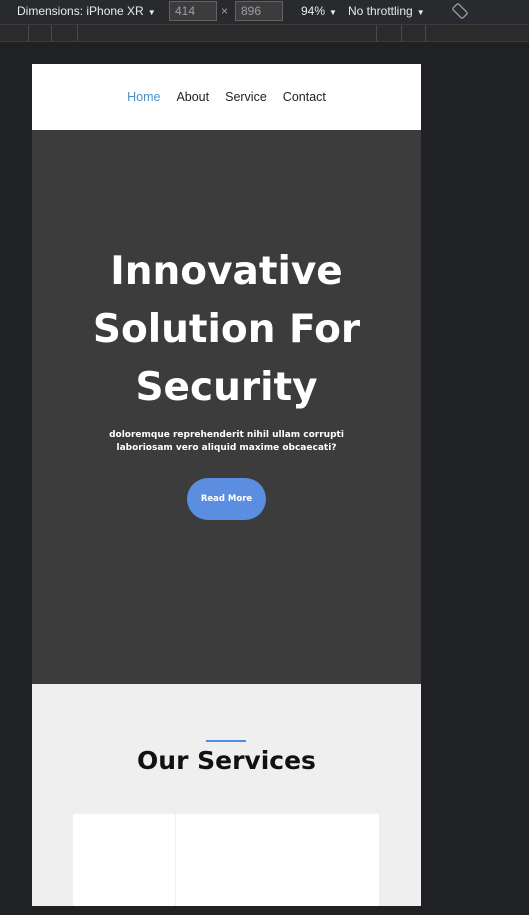  What do you see at coordinates (226, 499) in the screenshot?
I see `read-more-button: Read More` at bounding box center [226, 499].